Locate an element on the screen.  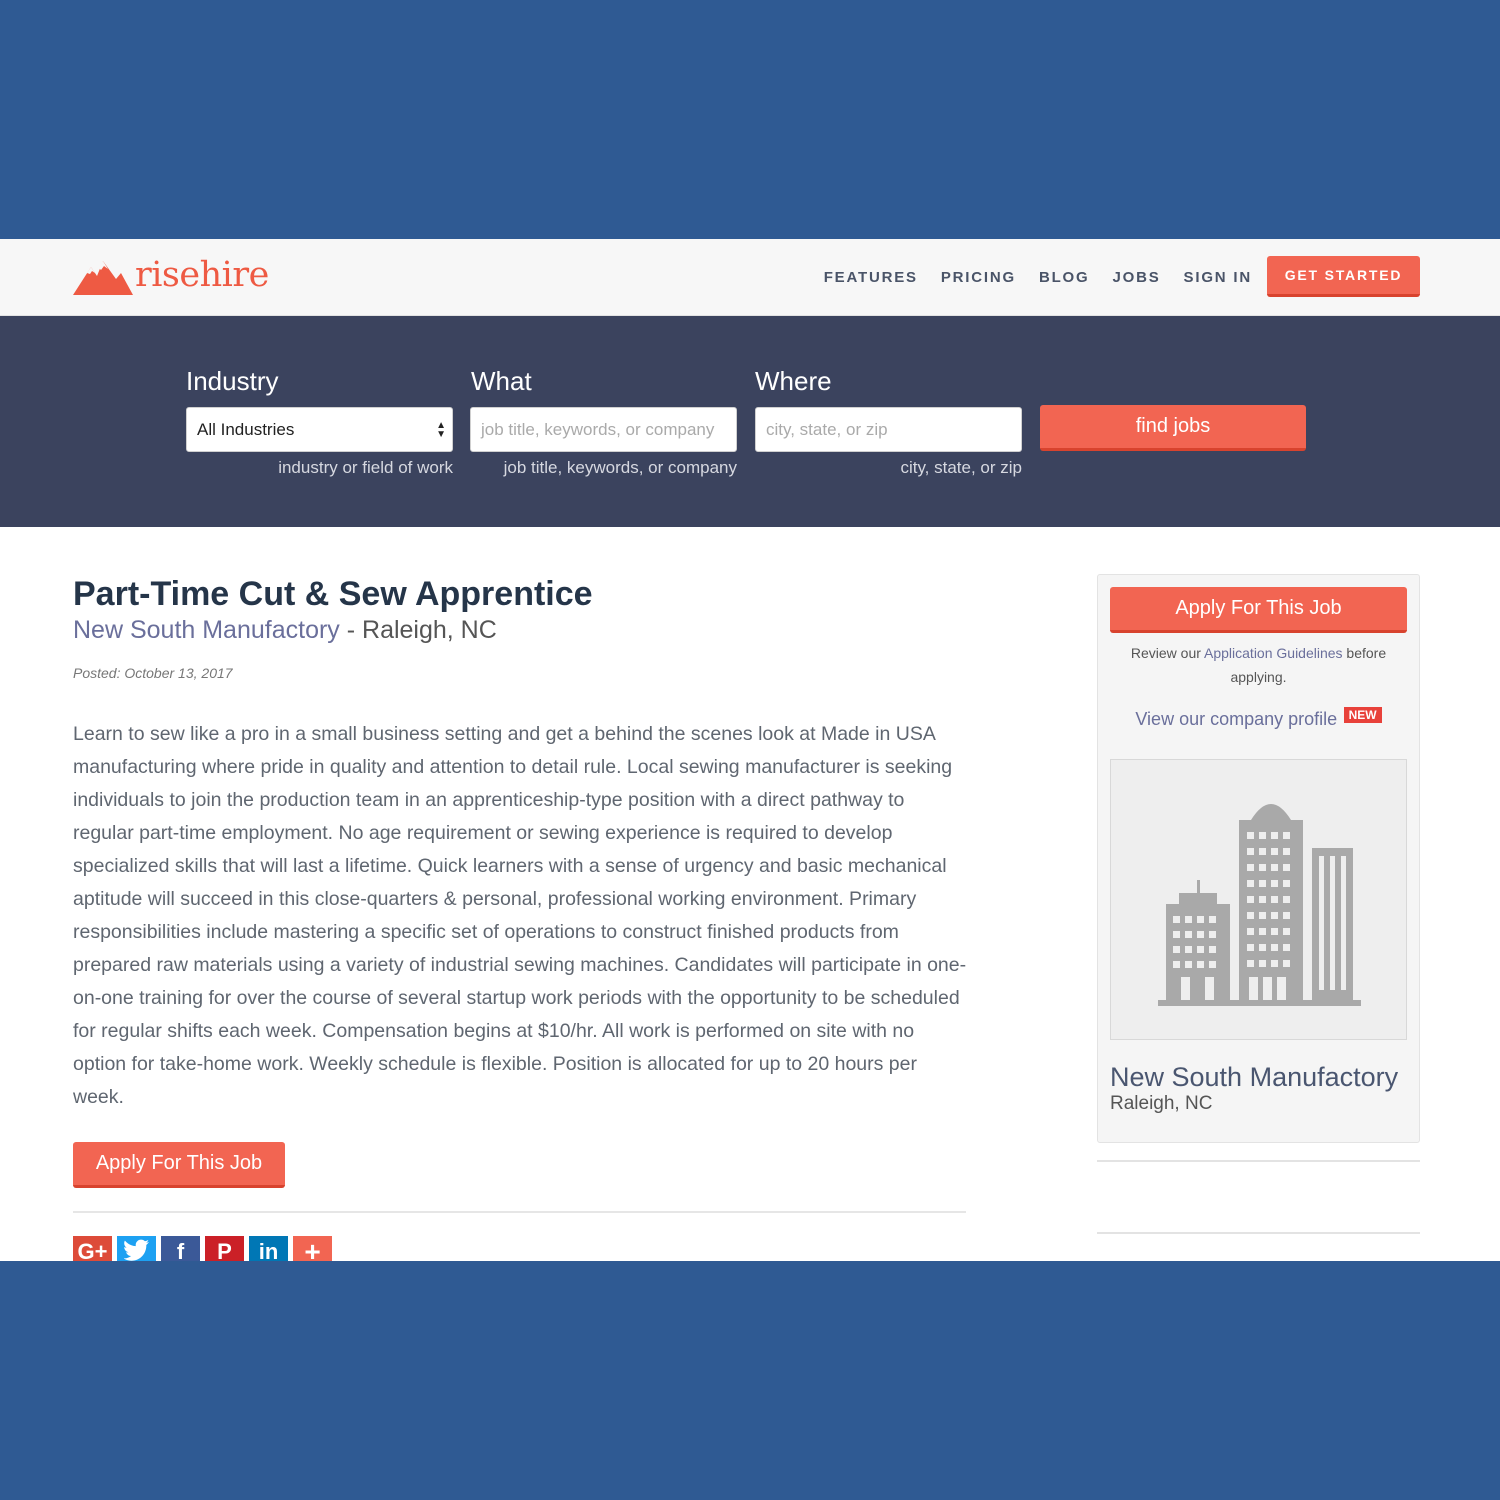
industry-selected-value: All Industries is located at coordinates (246, 429).